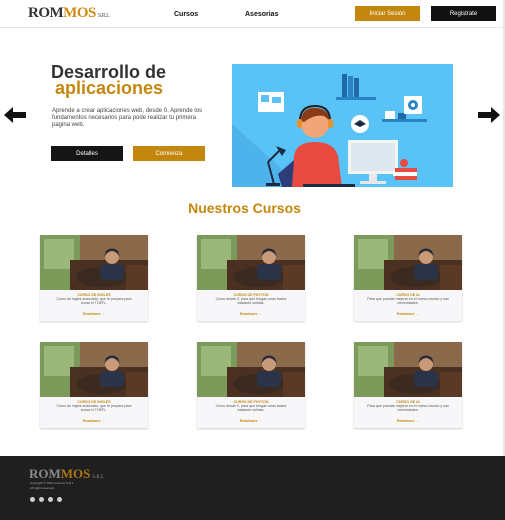 The width and height of the screenshot is (505, 520). What do you see at coordinates (109, 88) in the screenshot?
I see `hero-title-accent: aplicaciones` at bounding box center [109, 88].